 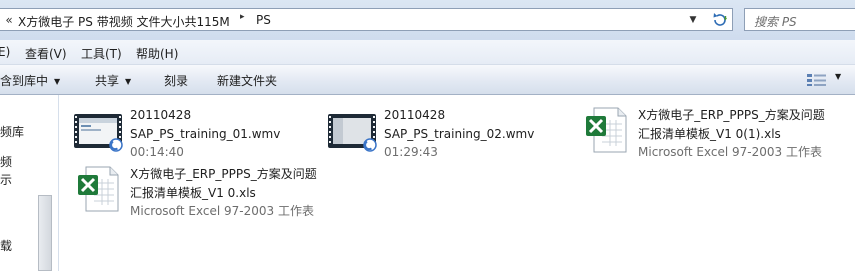 I want to click on refresh-button, so click(x=720, y=20).